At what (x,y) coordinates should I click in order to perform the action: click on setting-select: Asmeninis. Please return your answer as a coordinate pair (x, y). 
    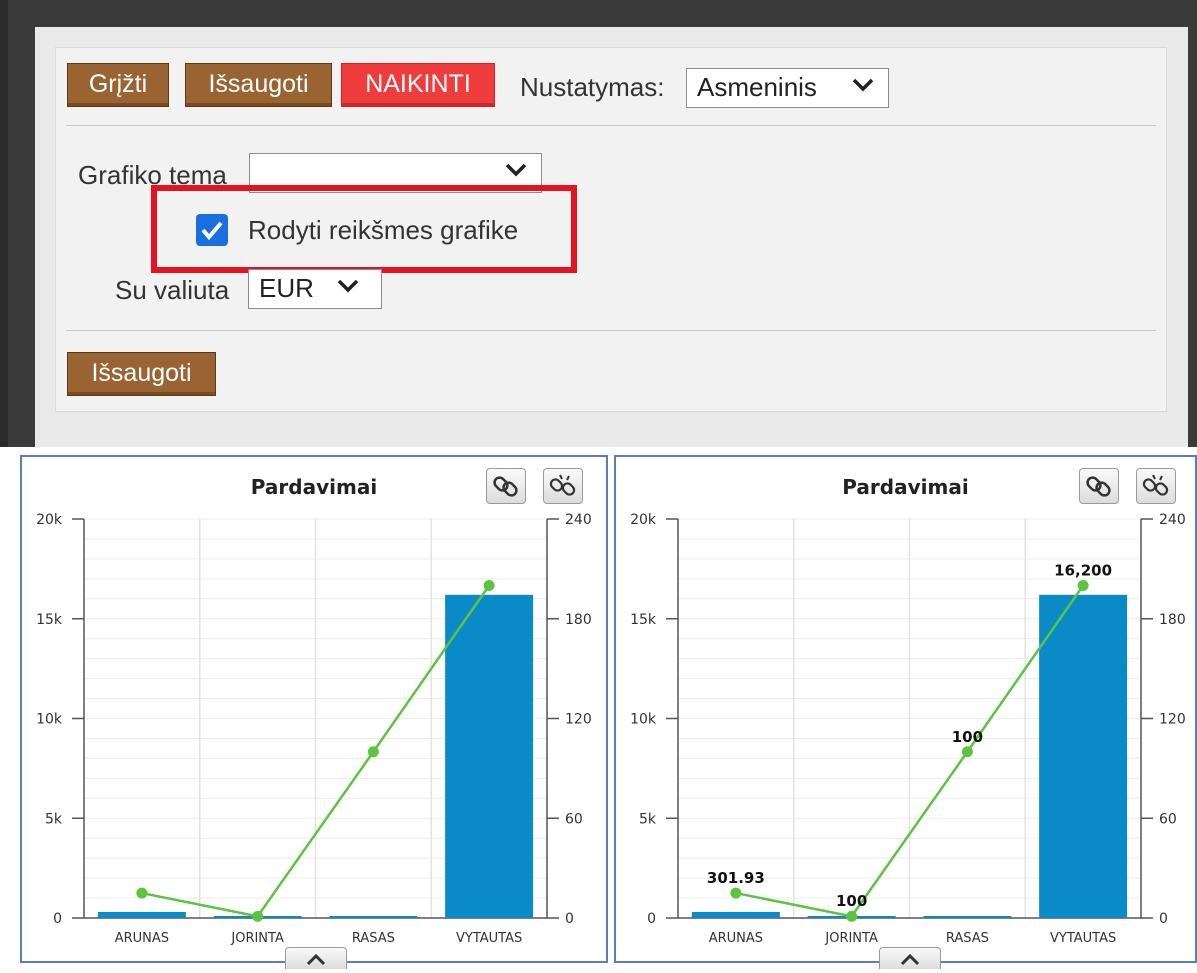
    Looking at the image, I should click on (787, 88).